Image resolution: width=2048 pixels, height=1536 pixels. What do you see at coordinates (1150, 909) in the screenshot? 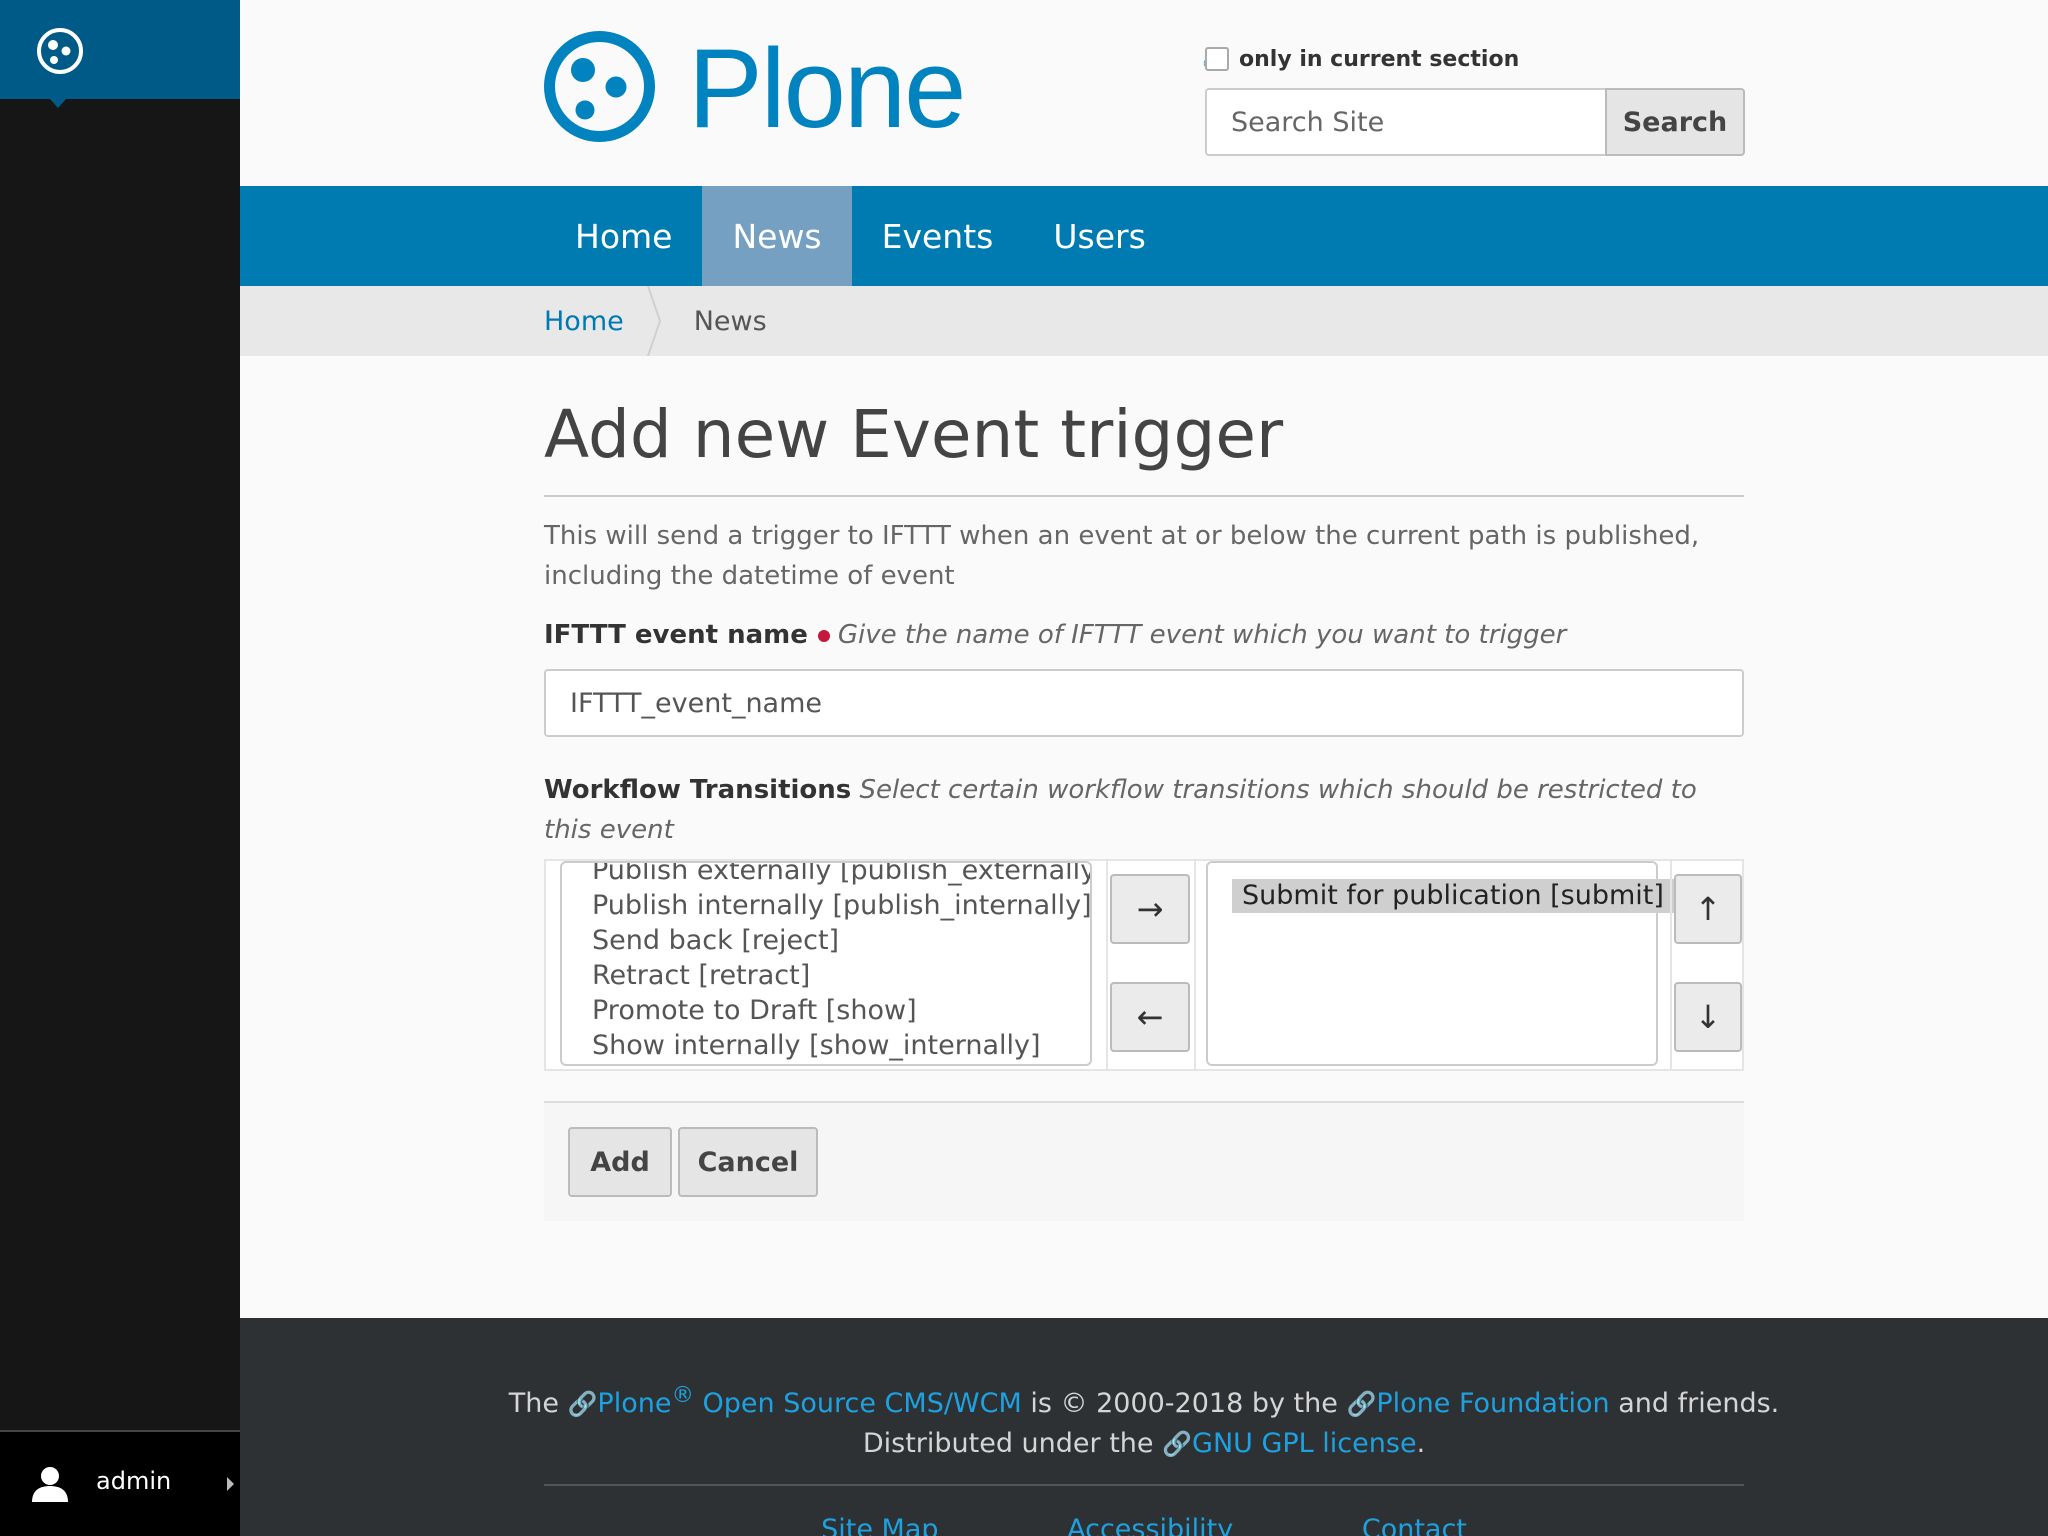
I see `add-transition-button: →` at bounding box center [1150, 909].